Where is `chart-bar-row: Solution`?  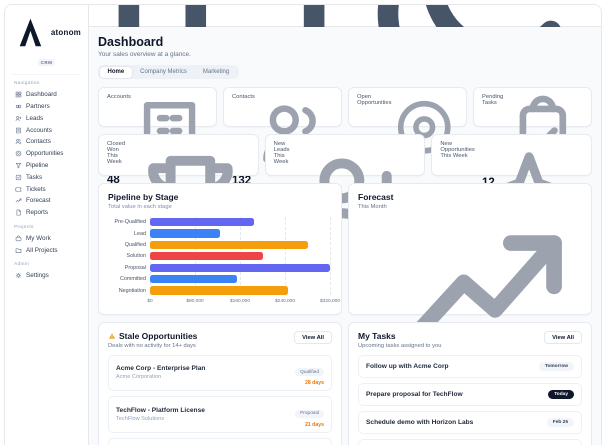 chart-bar-row: Solution is located at coordinates (219, 256).